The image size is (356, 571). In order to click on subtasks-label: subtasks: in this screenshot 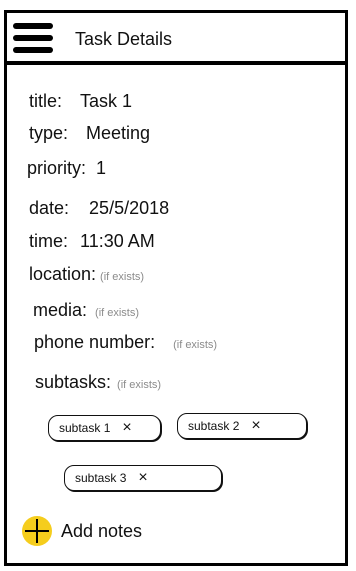, I will do `click(73, 382)`.